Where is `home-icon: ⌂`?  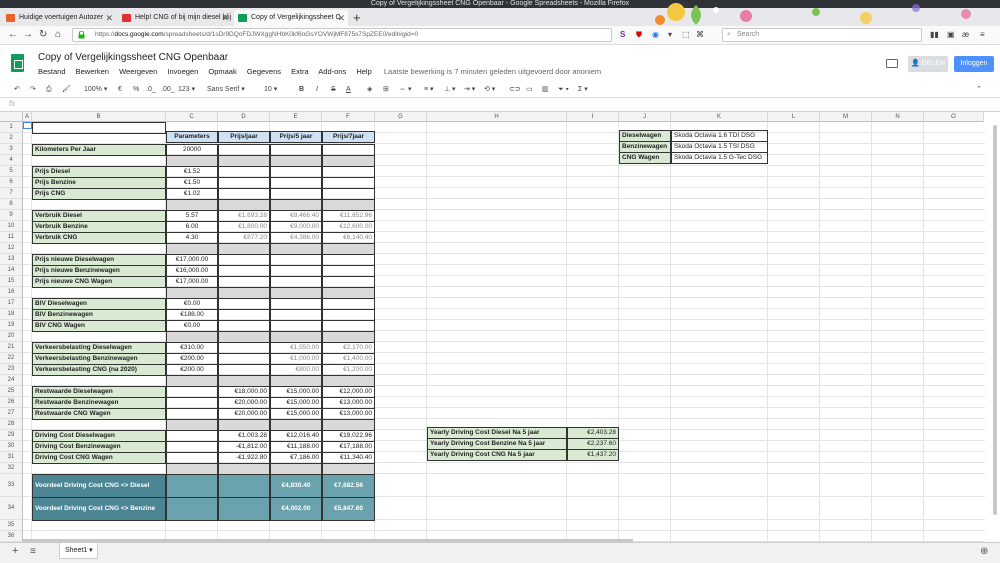
home-icon: ⌂ is located at coordinates (58, 35).